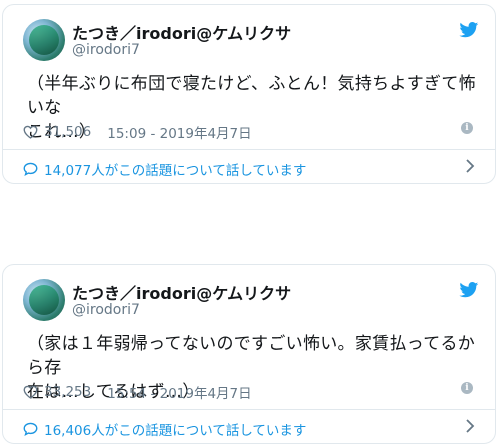 Image resolution: width=499 pixels, height=447 pixels. I want to click on tweet-meta: 33,253 15:54 - 2019年4月7日, so click(137, 392).